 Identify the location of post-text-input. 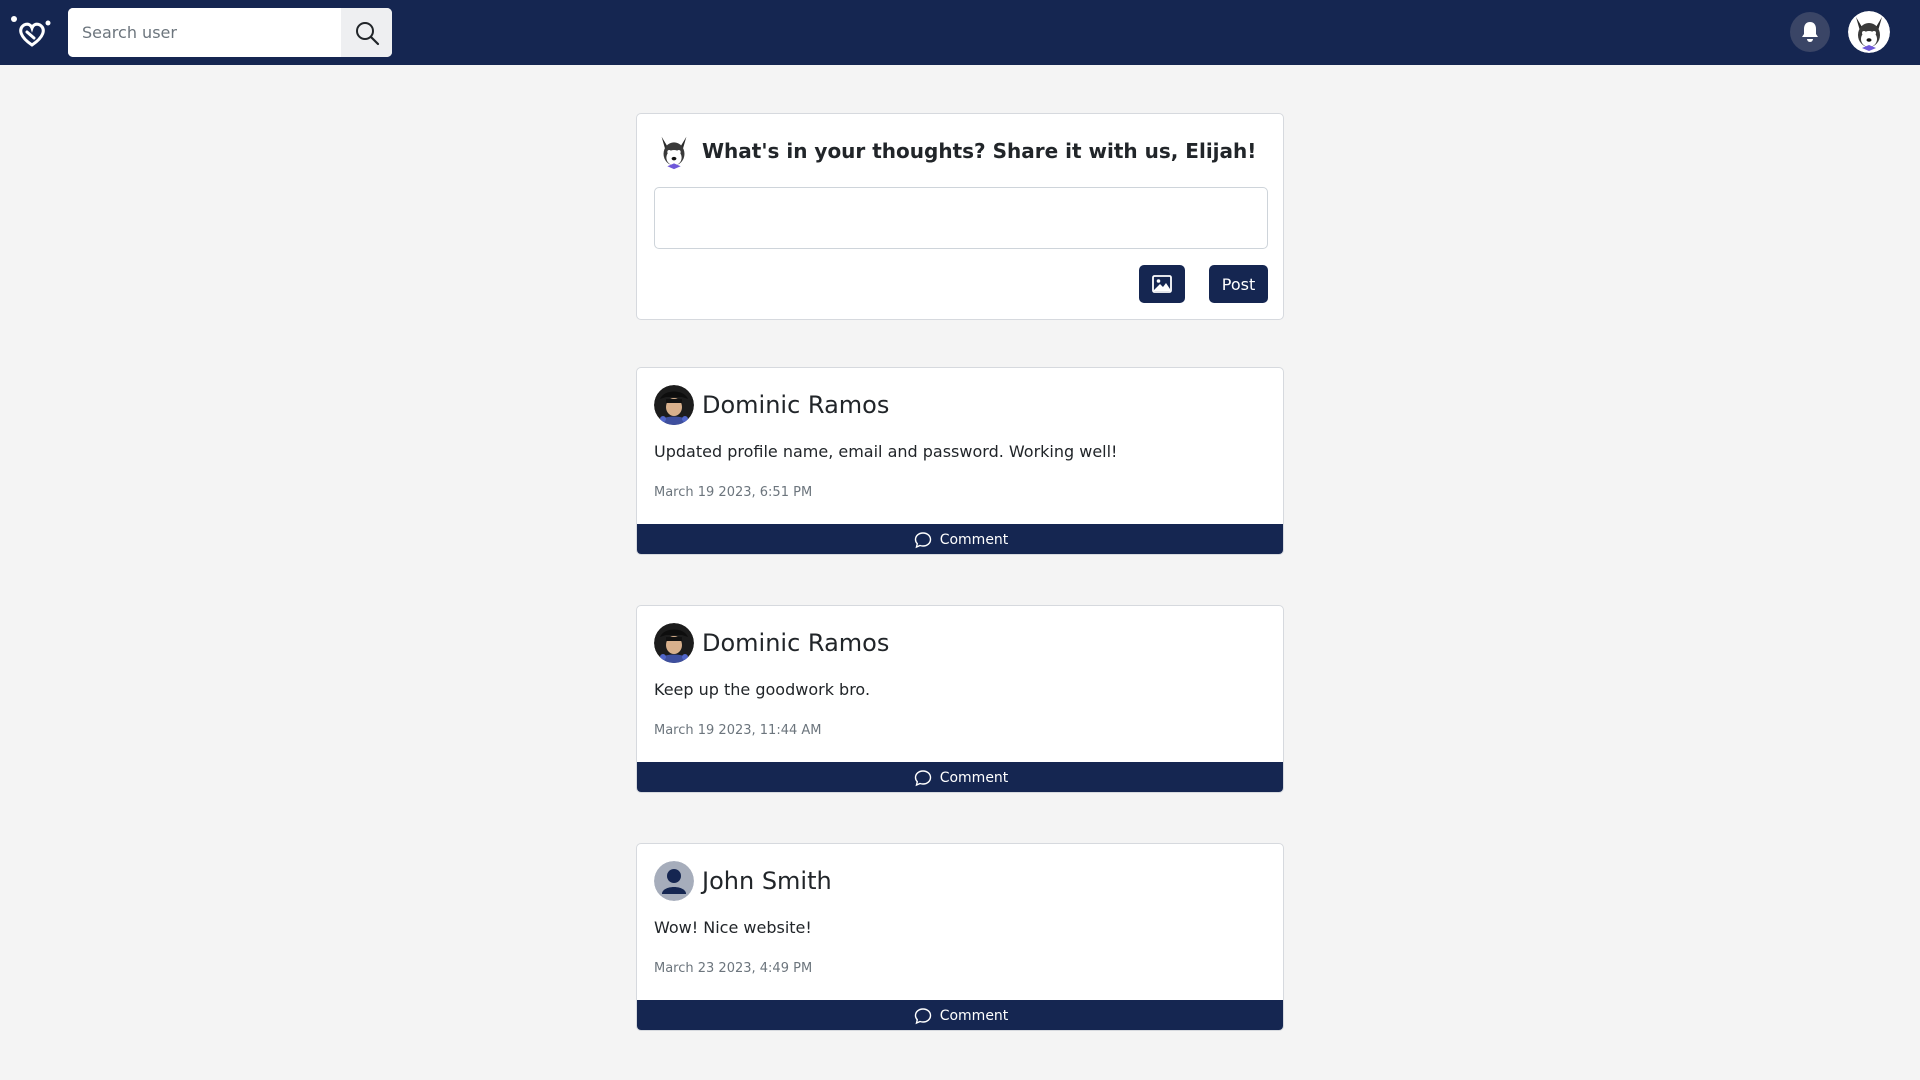
(961, 218).